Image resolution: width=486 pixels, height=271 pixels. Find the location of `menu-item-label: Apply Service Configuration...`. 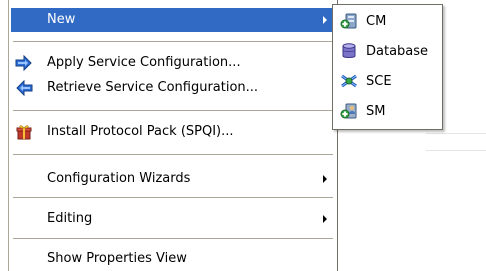

menu-item-label: Apply Service Configuration... is located at coordinates (144, 62).